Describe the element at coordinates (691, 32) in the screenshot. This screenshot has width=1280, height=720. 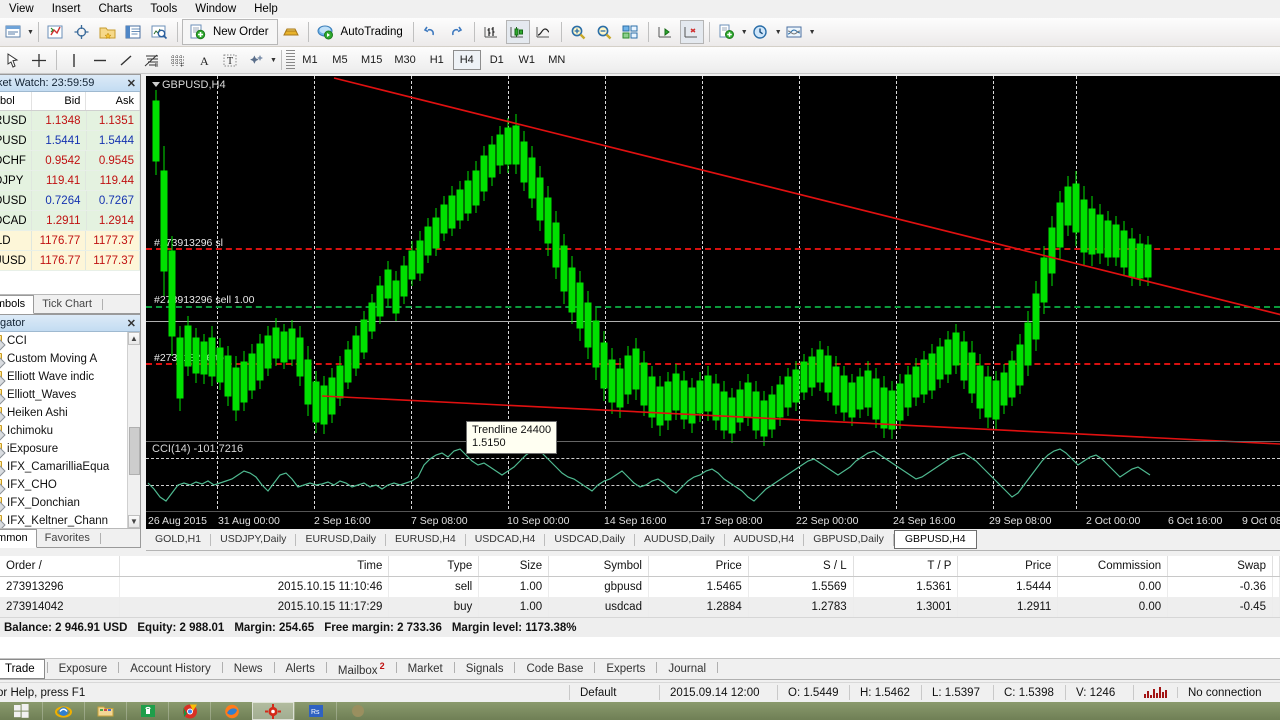
I see `chart-shift-icon` at that location.